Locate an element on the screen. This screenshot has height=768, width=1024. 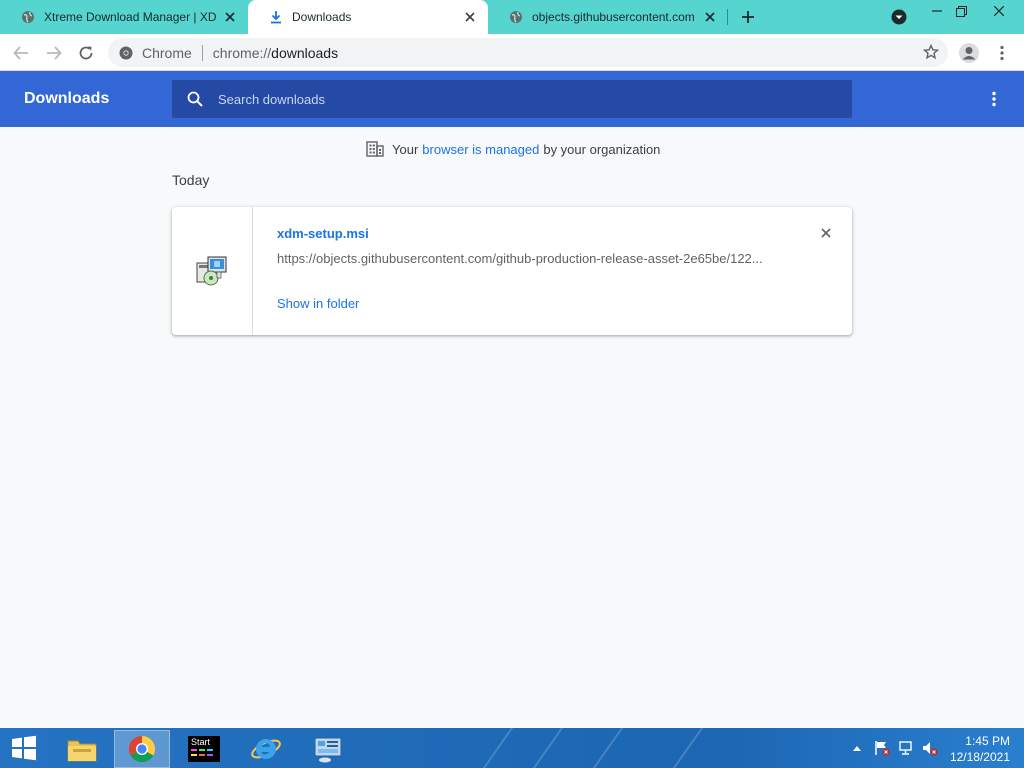
reload-button is located at coordinates (86, 53).